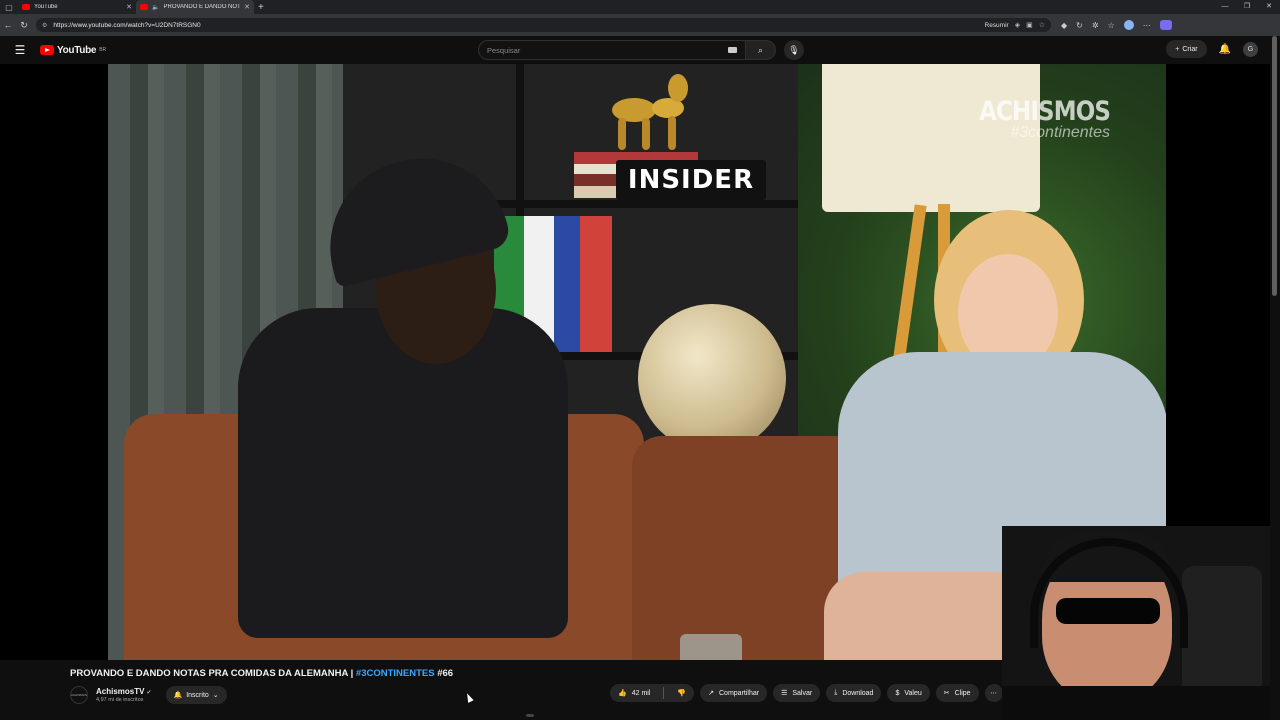 Image resolution: width=1280 pixels, height=720 pixels. Describe the element at coordinates (1111, 25) in the screenshot. I see `favorites-icon: ☆` at that location.